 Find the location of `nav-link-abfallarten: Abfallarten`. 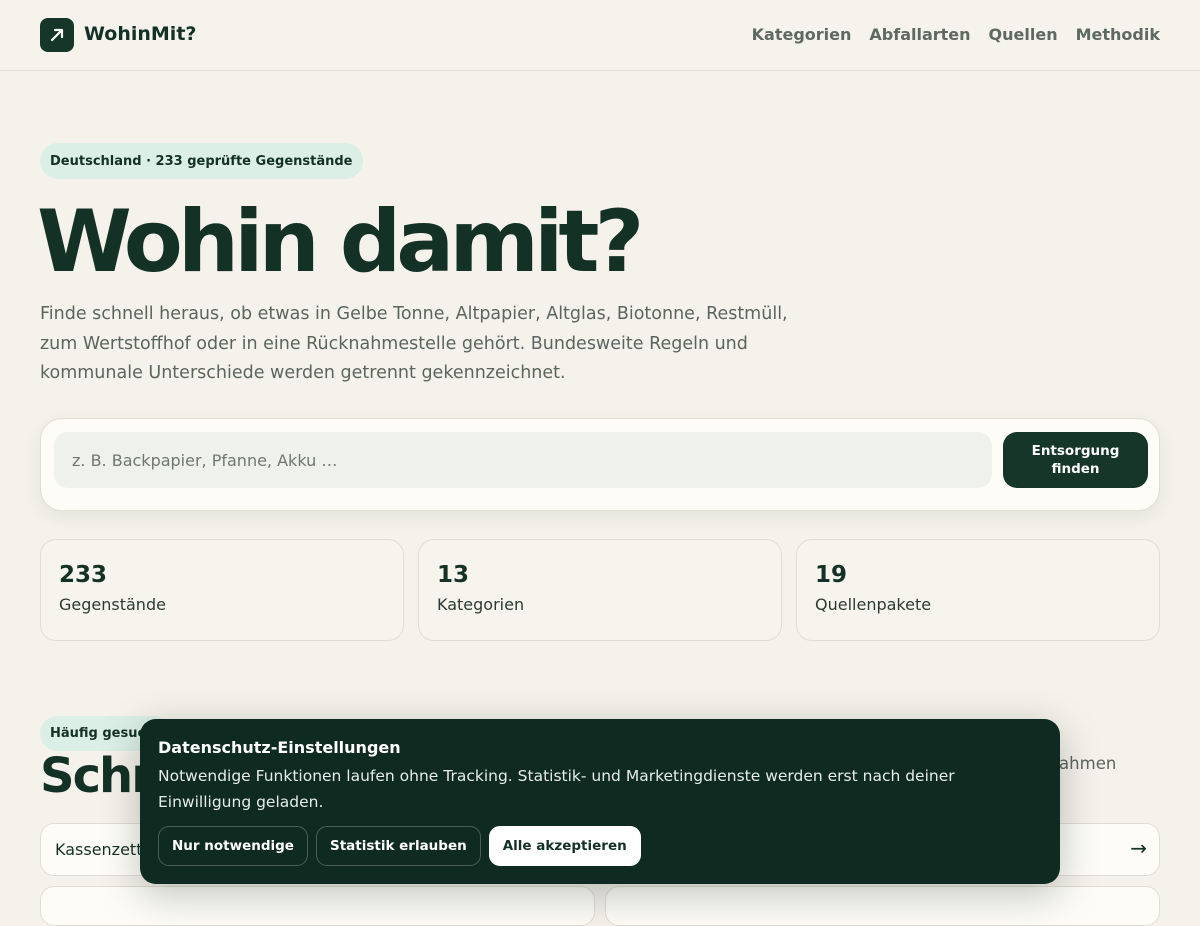

nav-link-abfallarten: Abfallarten is located at coordinates (919, 34).